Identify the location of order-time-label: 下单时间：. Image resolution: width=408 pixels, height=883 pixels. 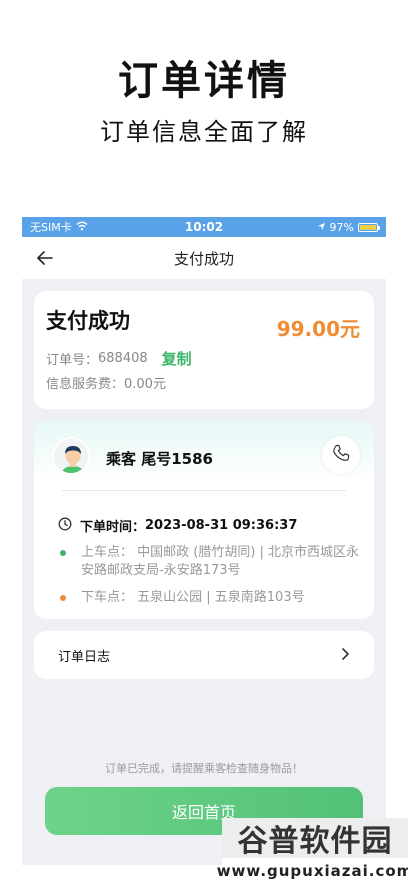
(113, 527).